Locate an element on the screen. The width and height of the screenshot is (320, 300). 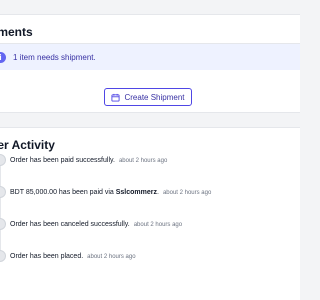
shipment-alert-text: 1 item needs shipment. is located at coordinates (54, 57).